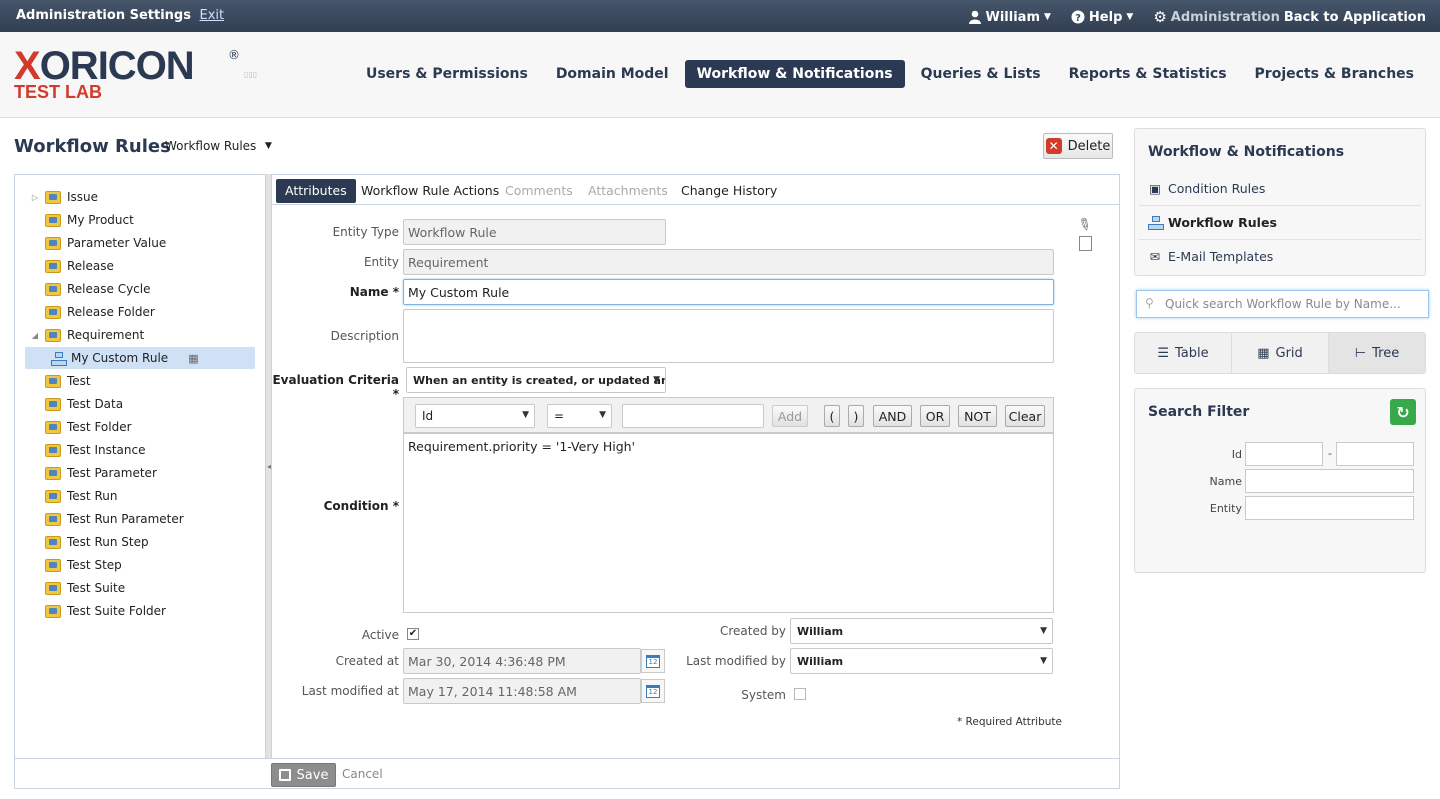 The image size is (1440, 799). Describe the element at coordinates (149, 381) in the screenshot. I see `tree-item-test: Test` at that location.